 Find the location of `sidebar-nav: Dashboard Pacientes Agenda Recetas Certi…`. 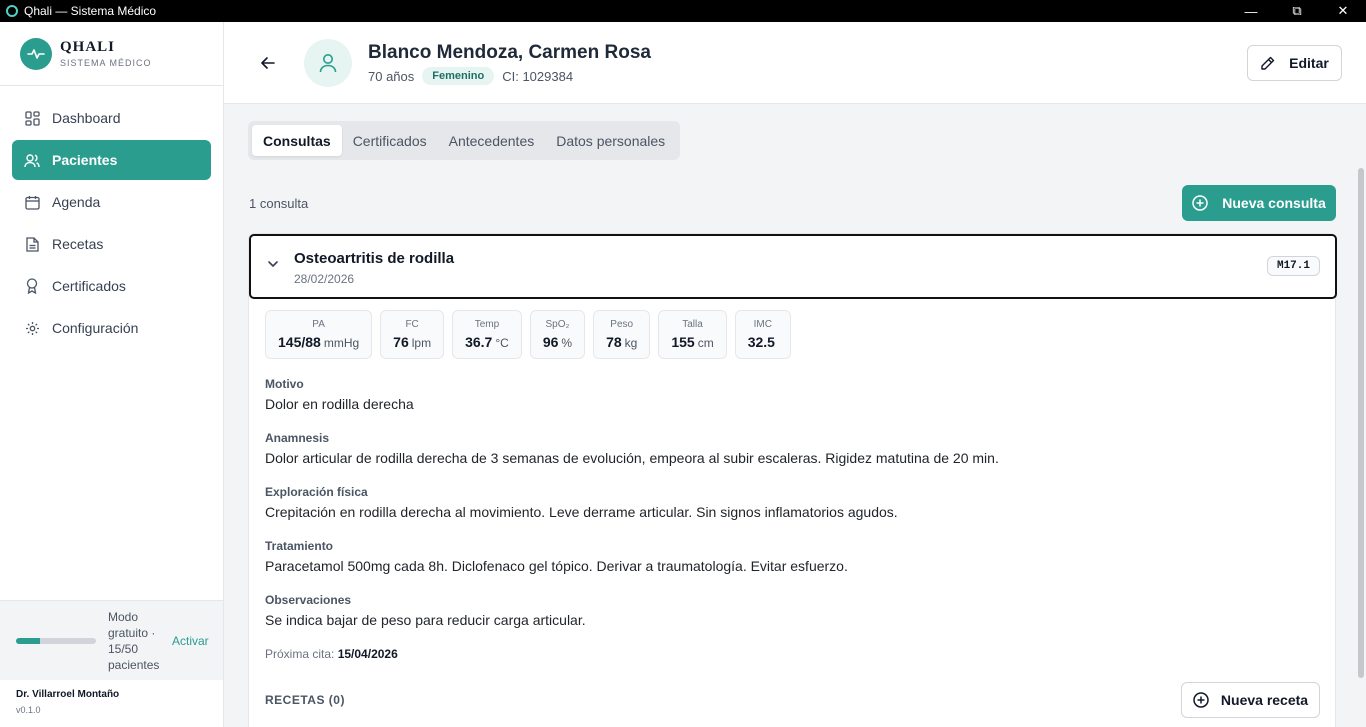

sidebar-nav: Dashboard Pacientes Agenda Recetas Certi… is located at coordinates (111, 224).